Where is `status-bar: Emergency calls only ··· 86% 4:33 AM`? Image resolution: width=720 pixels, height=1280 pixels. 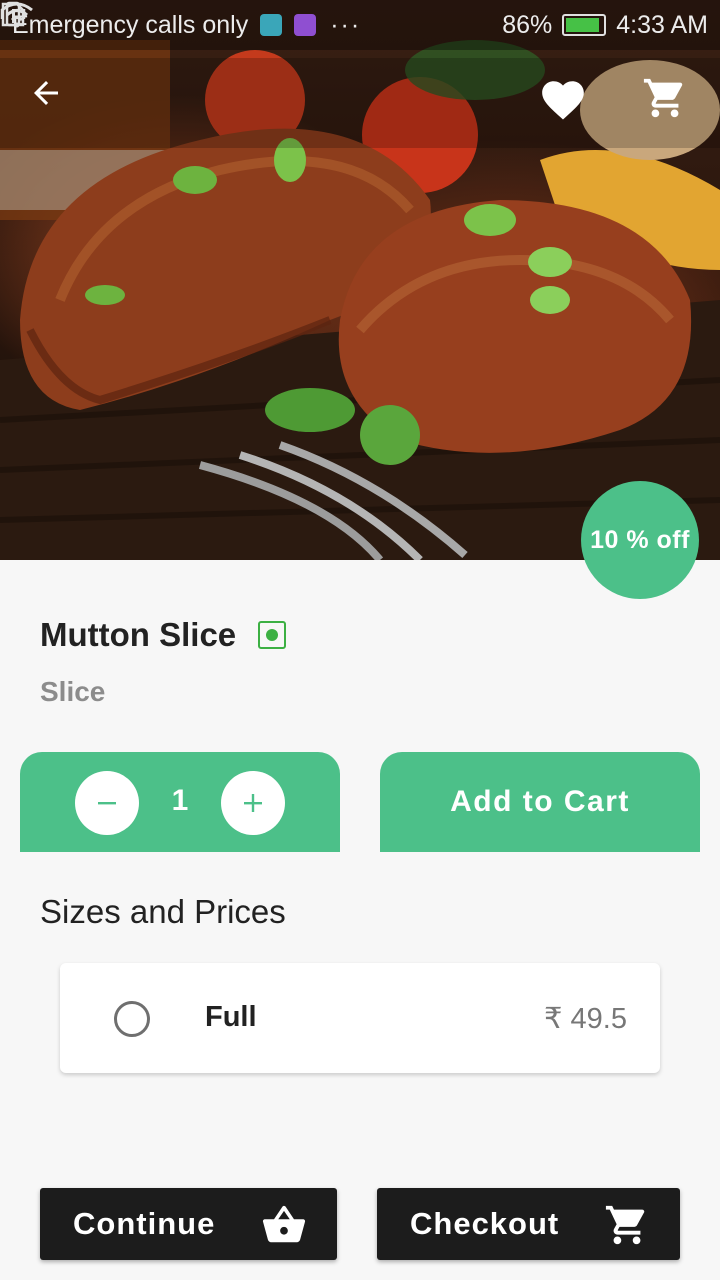
status-bar: Emergency calls only ··· 86% 4:33 AM is located at coordinates (360, 25).